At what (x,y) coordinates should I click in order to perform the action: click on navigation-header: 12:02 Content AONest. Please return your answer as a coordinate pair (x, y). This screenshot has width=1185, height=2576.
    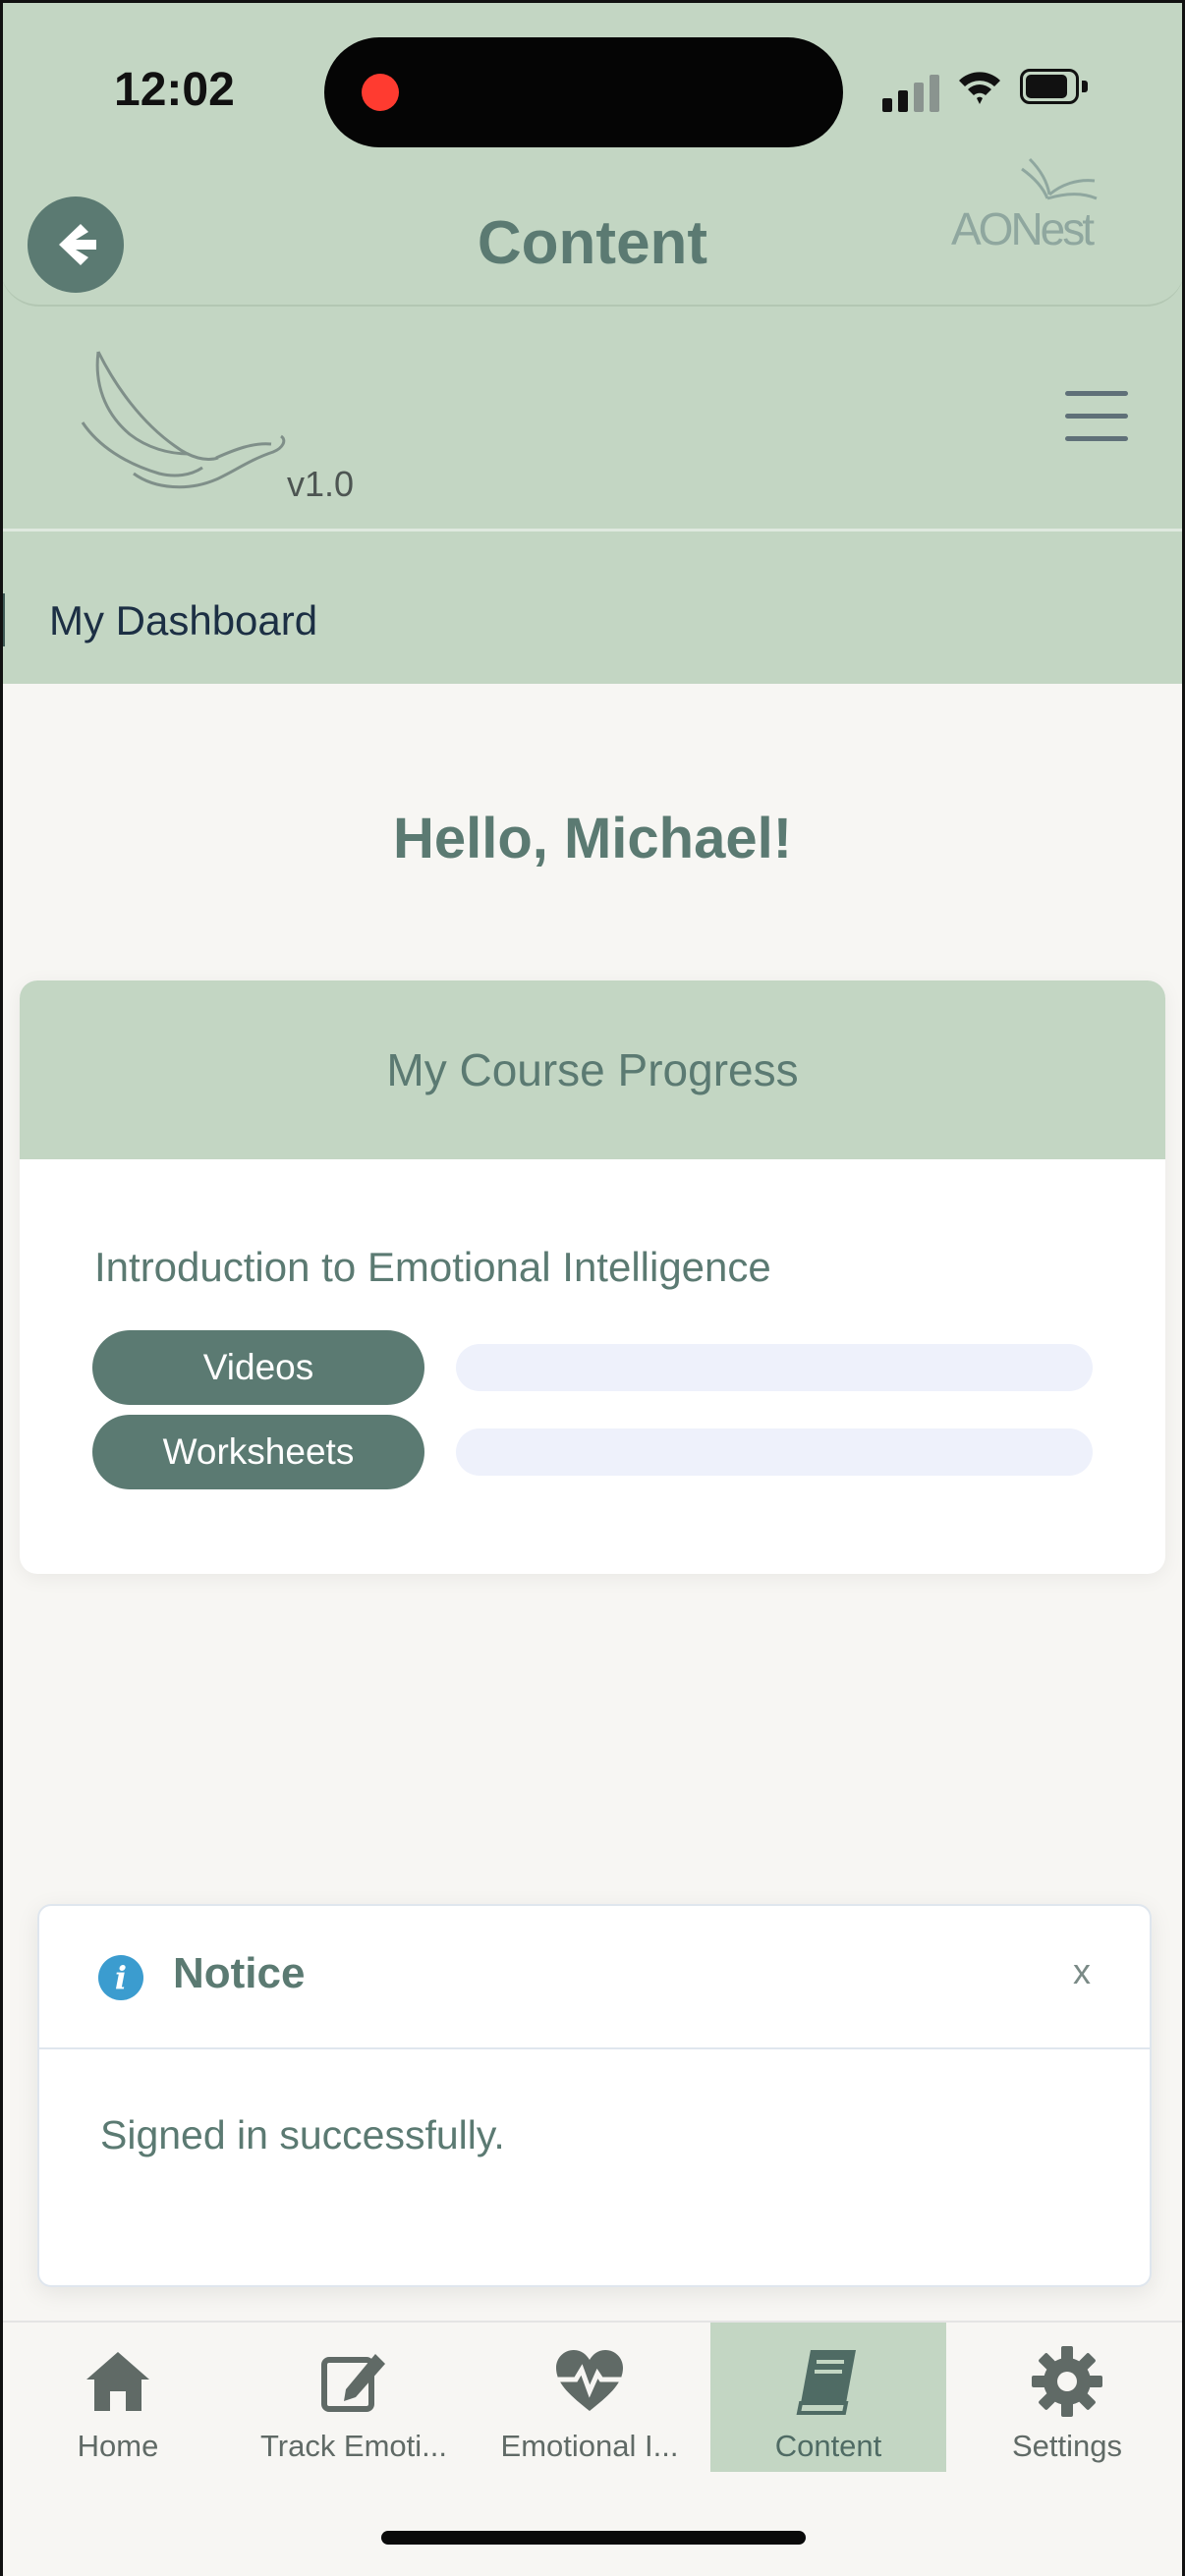
    Looking at the image, I should click on (592, 153).